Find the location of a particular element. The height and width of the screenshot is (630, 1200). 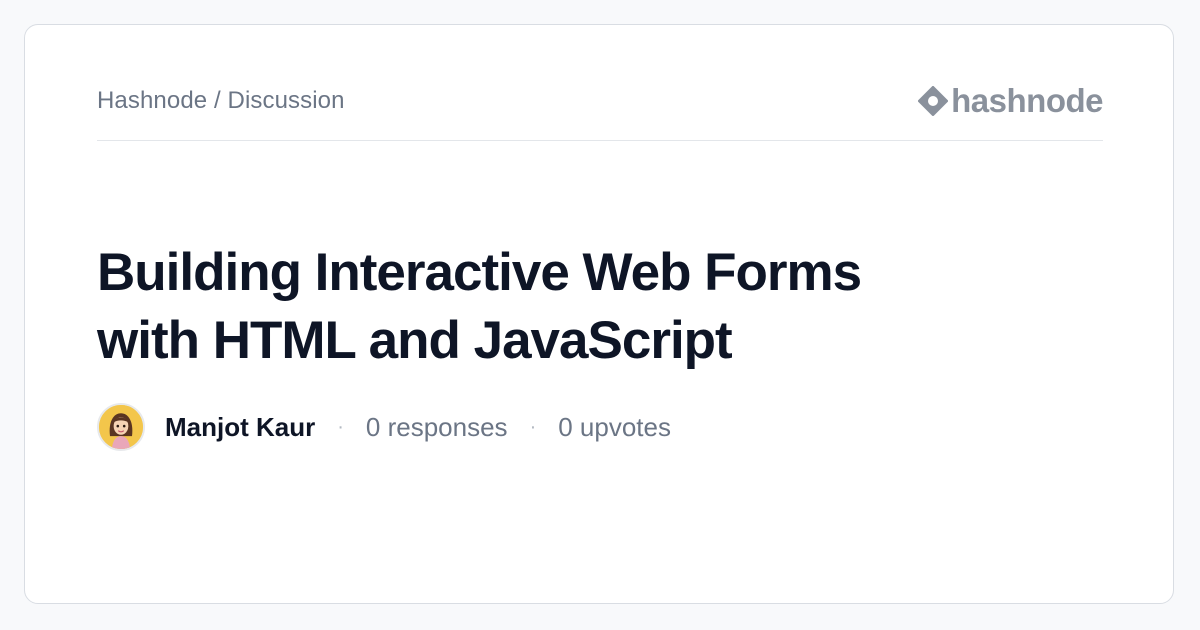

upvotes-count: 0 upvotes is located at coordinates (614, 427).